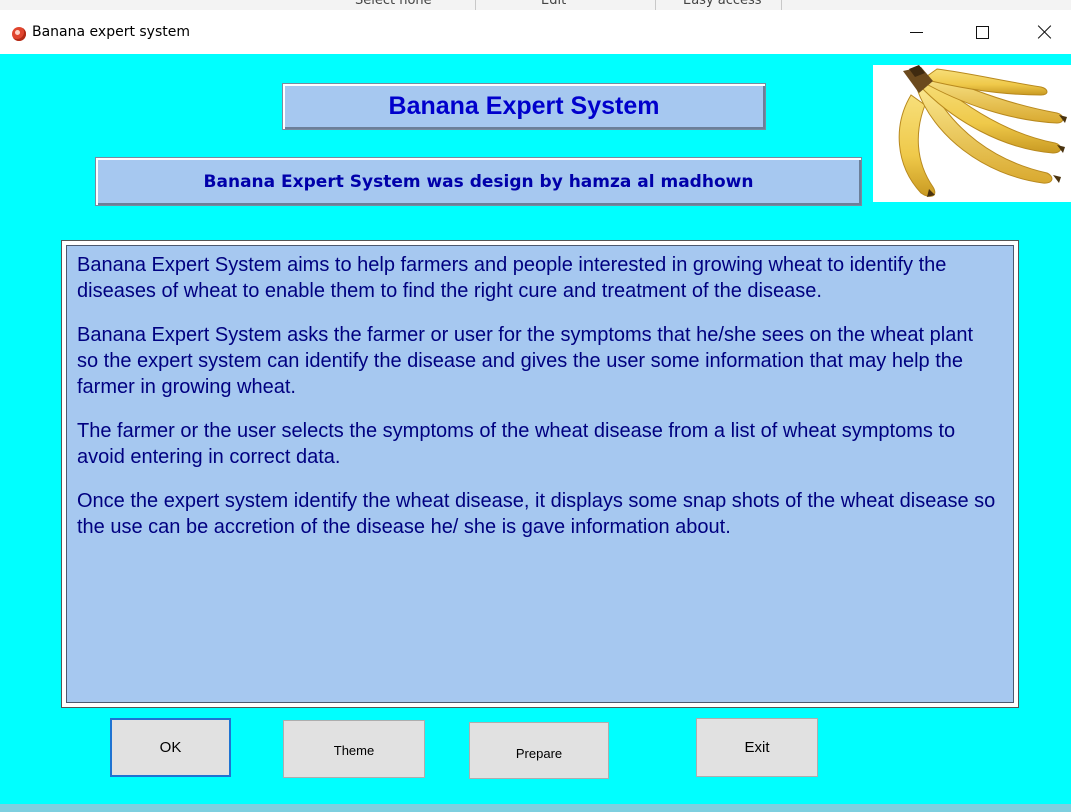 This screenshot has height=812, width=1071. I want to click on minimize-button, so click(916, 32).